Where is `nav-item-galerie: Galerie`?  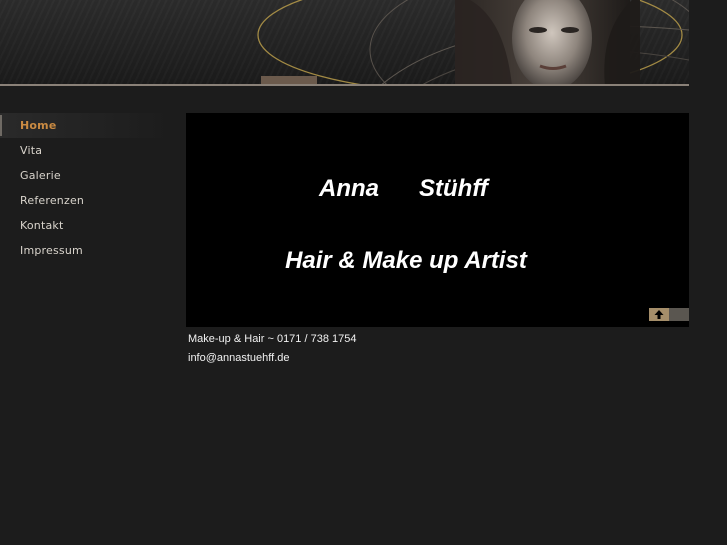 nav-item-galerie: Galerie is located at coordinates (85, 175).